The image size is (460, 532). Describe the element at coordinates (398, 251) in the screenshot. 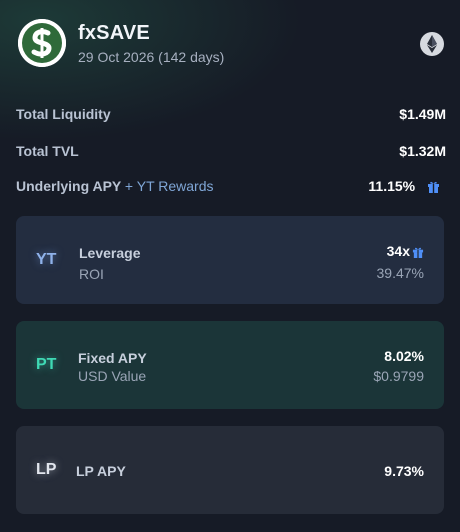

I see `leverage-value: 34x` at that location.